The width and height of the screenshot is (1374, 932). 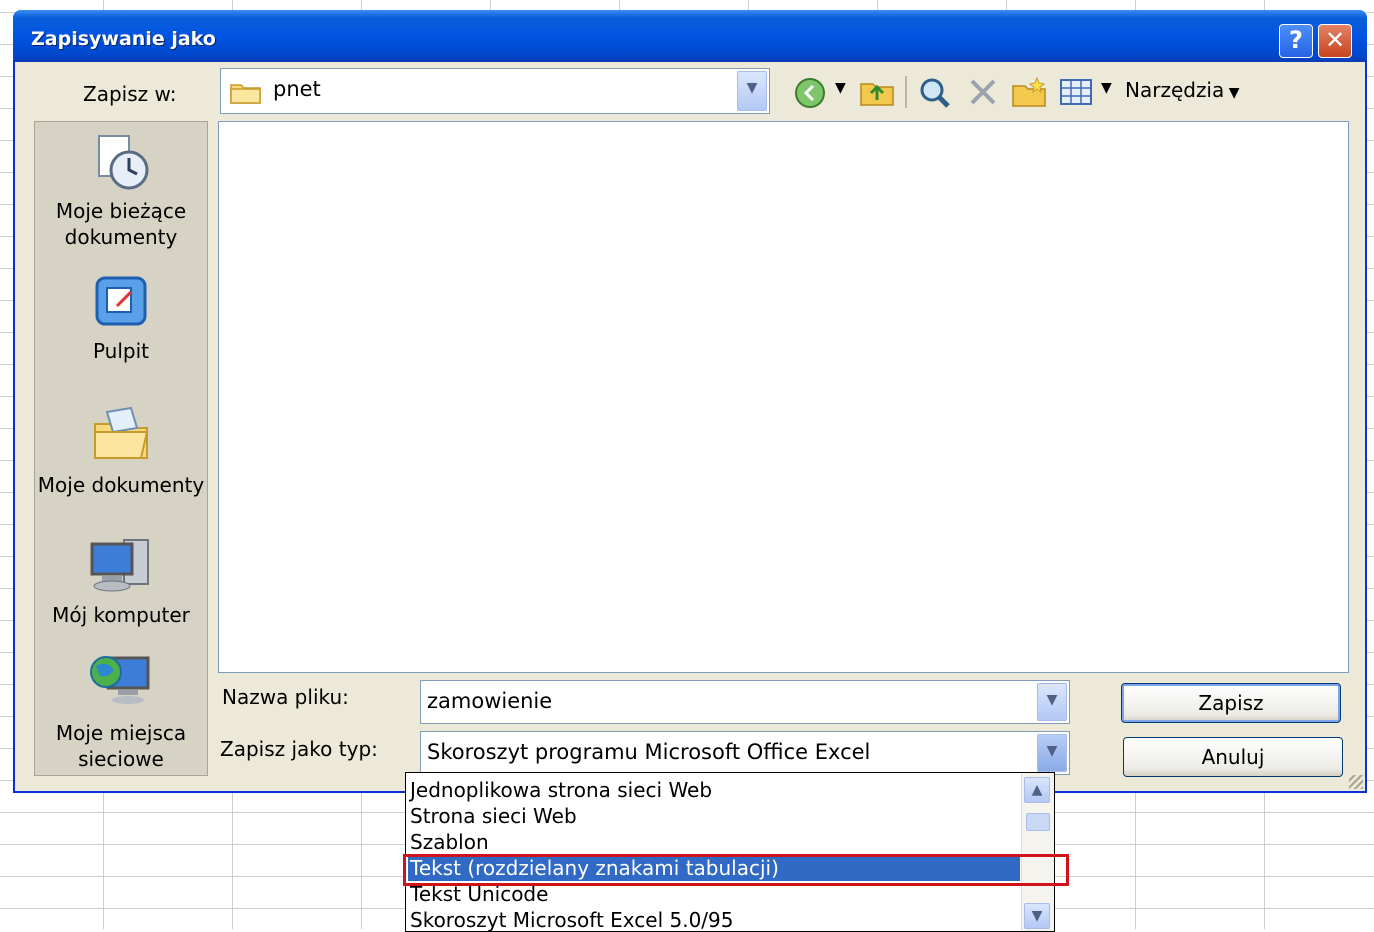 I want to click on filetype-option: Szablon, so click(x=449, y=842).